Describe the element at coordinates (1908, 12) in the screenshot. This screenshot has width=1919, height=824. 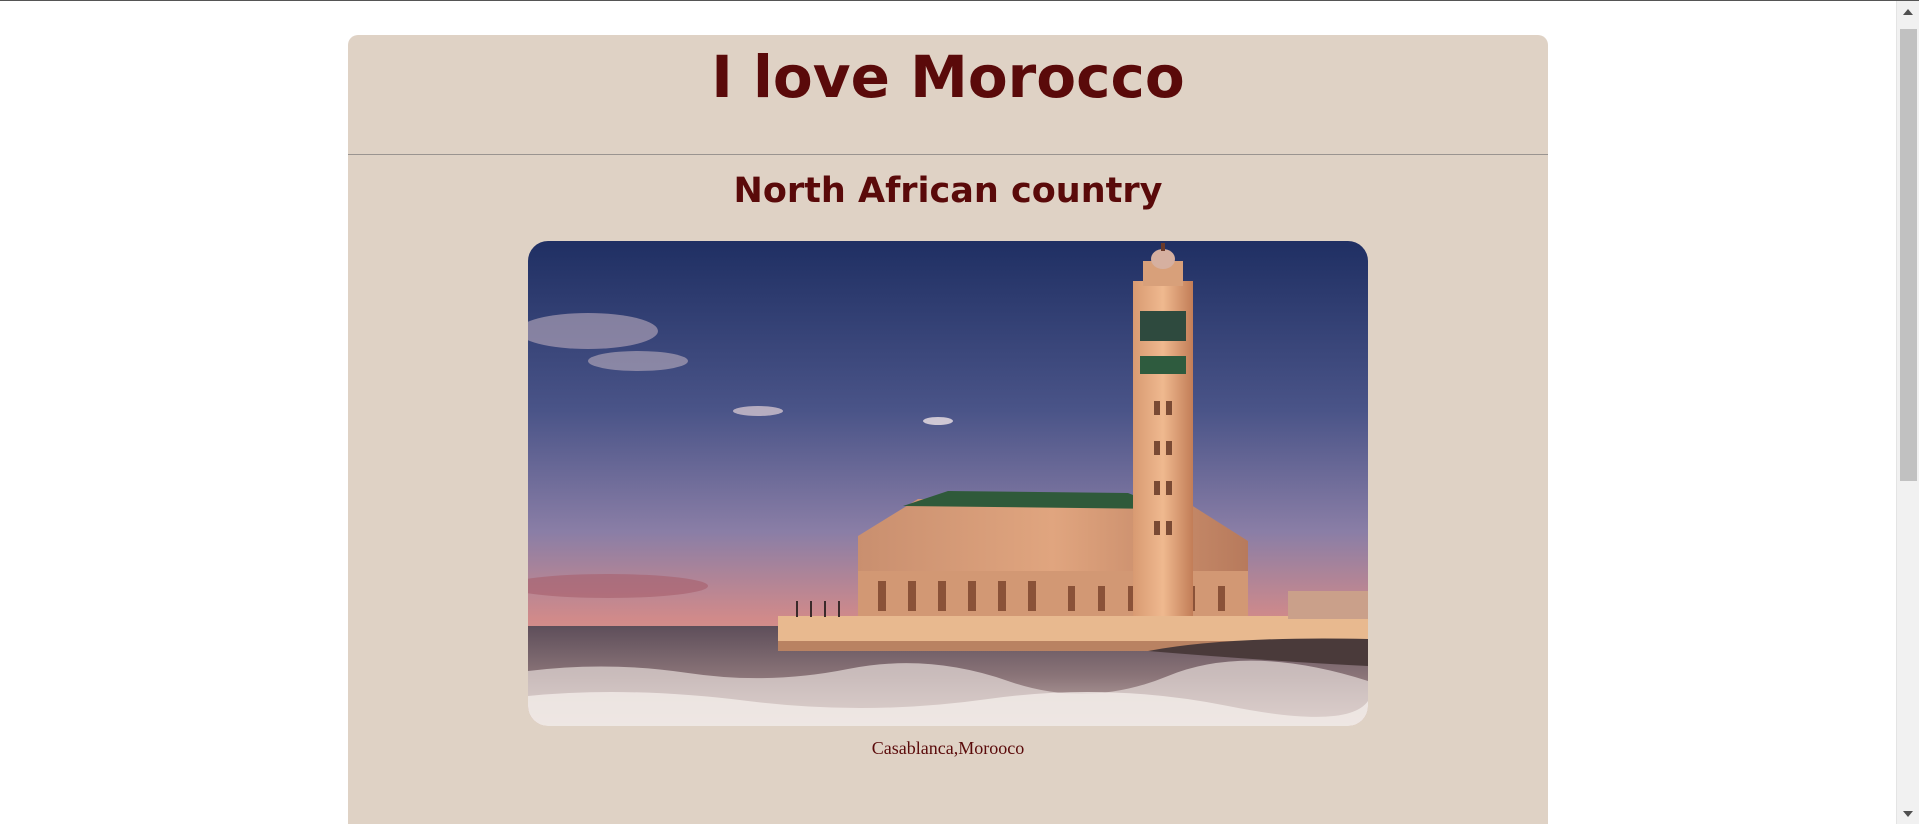
I see `chevron-up-icon` at that location.